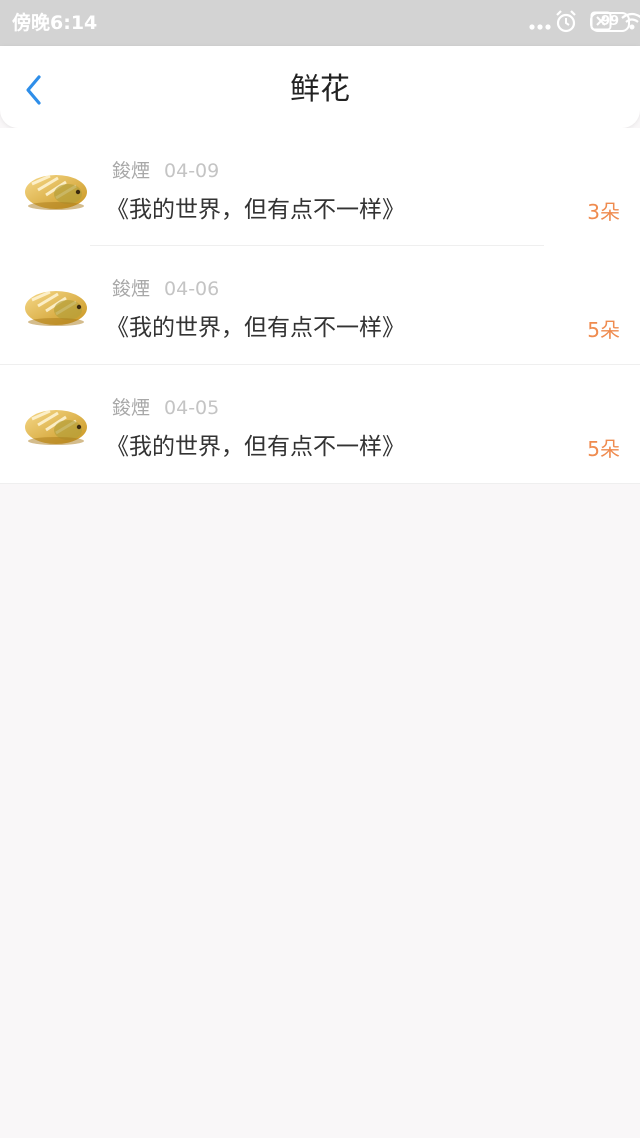 The image size is (640, 1138). I want to click on flower-record-row: 鋑煙 04-09 《我的世界，但有点不一样》 3朵, so click(320, 187).